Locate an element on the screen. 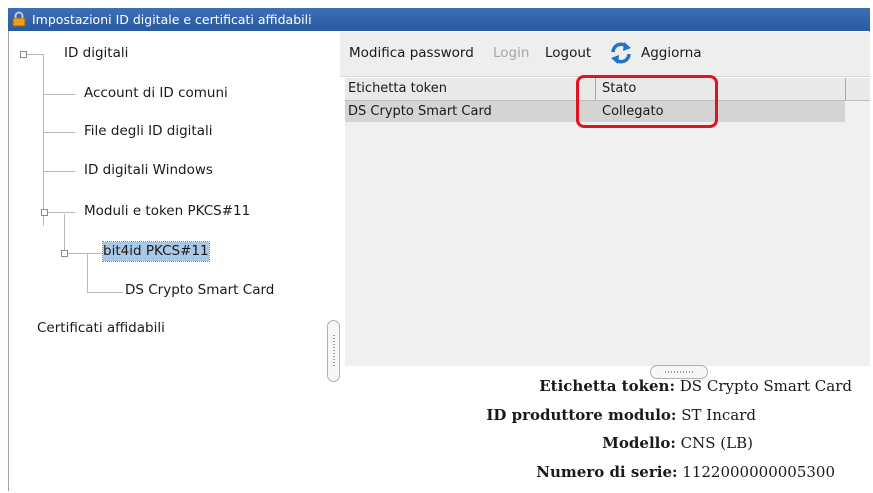 This screenshot has height=493, width=873. tree-item-id-files: File degli ID digitali is located at coordinates (148, 131).